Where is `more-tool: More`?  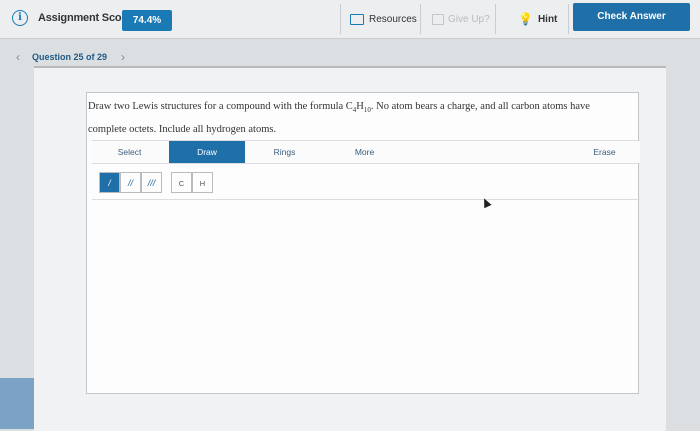 more-tool: More is located at coordinates (364, 152).